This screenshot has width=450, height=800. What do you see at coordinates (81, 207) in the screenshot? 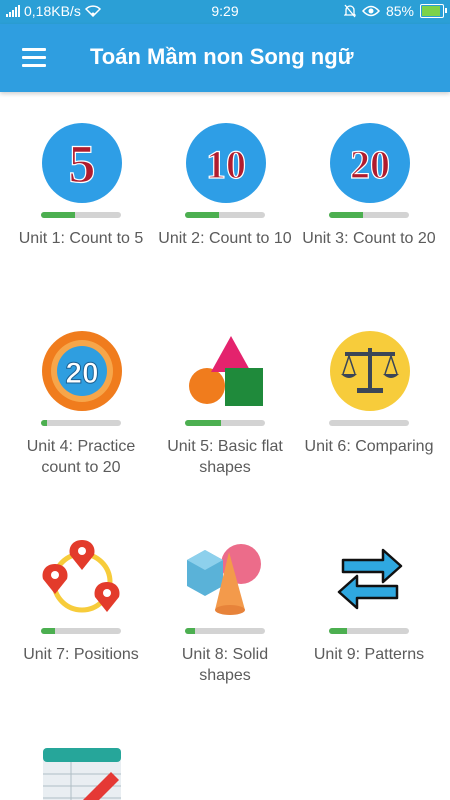
I see `unit-card-1: 5 Unit 1: Count to 5` at bounding box center [81, 207].